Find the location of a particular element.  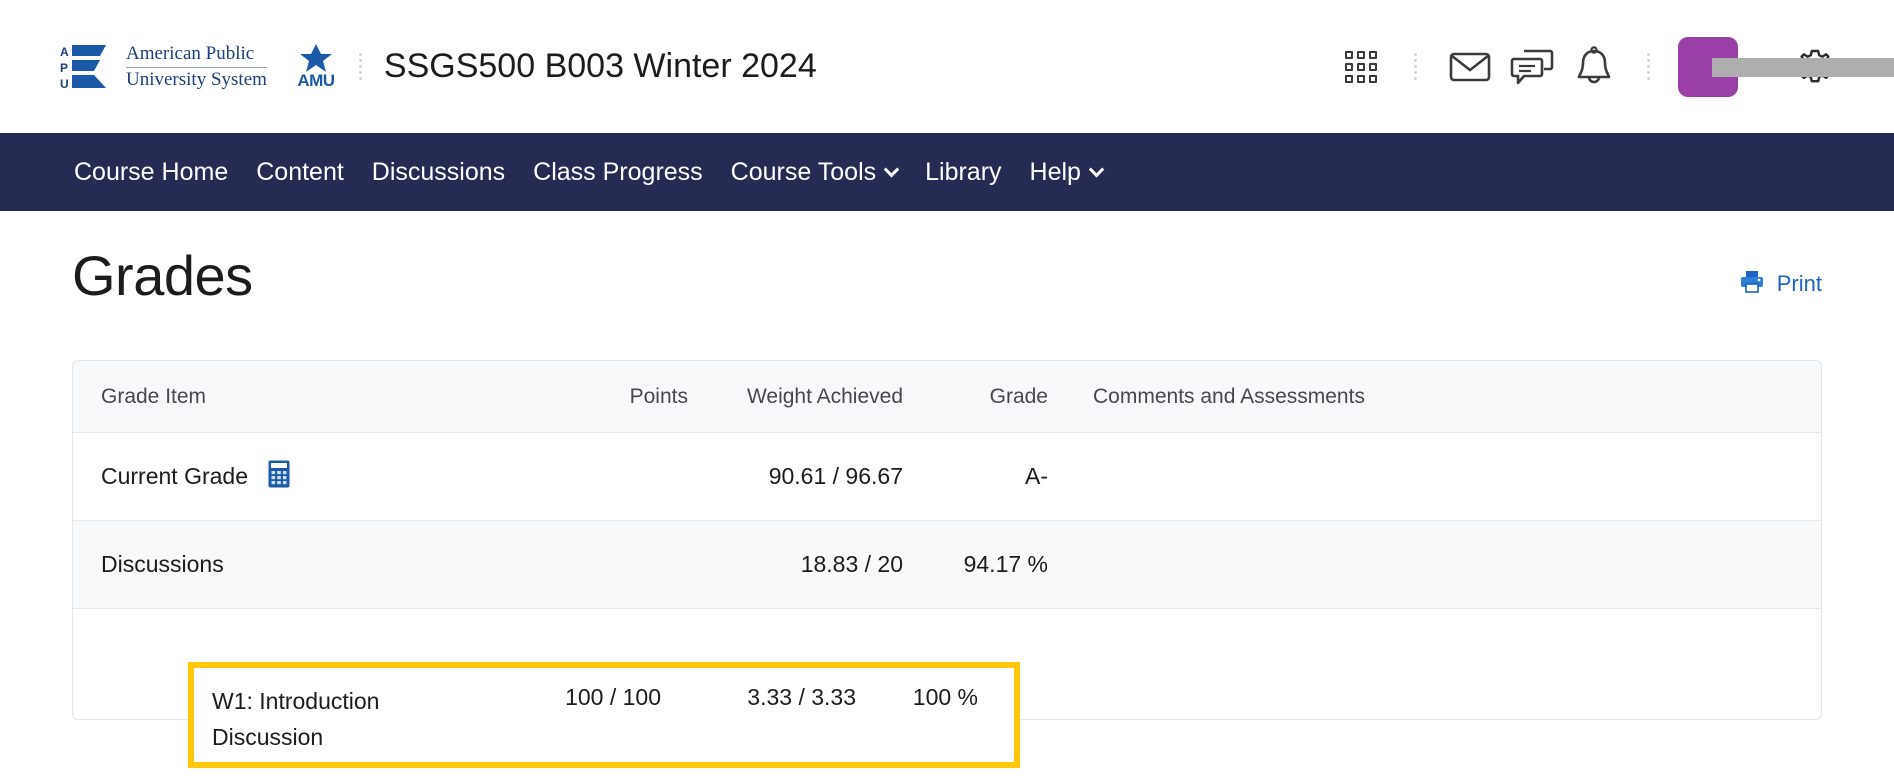

printer-icon is located at coordinates (1752, 284).